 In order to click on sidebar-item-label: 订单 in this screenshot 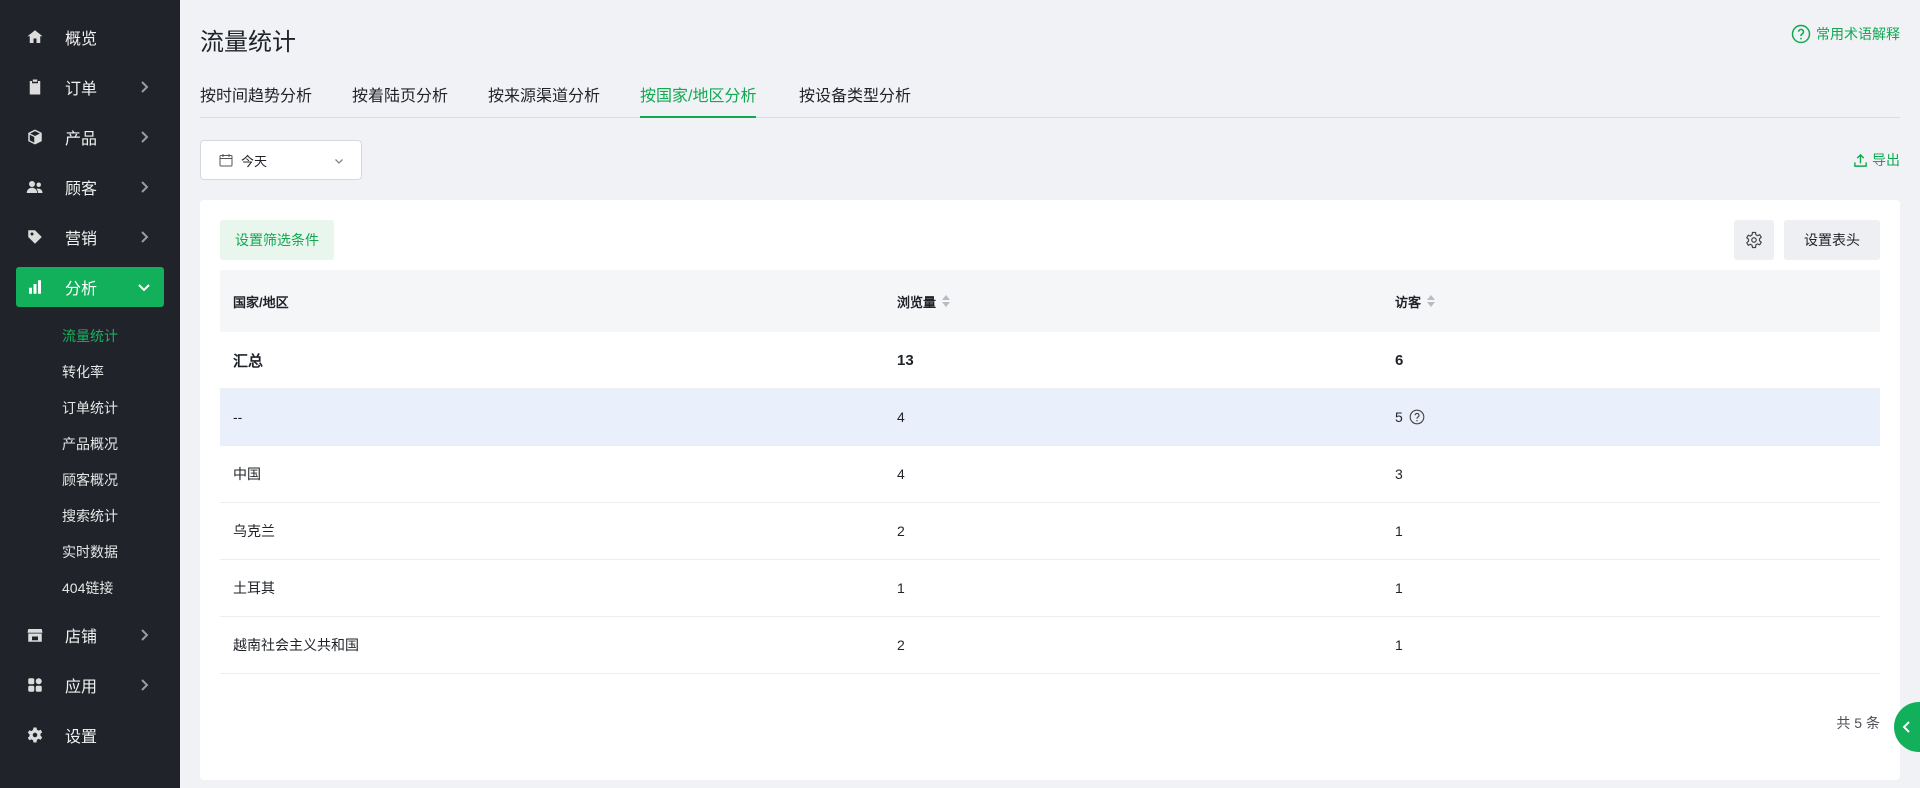, I will do `click(81, 89)`.